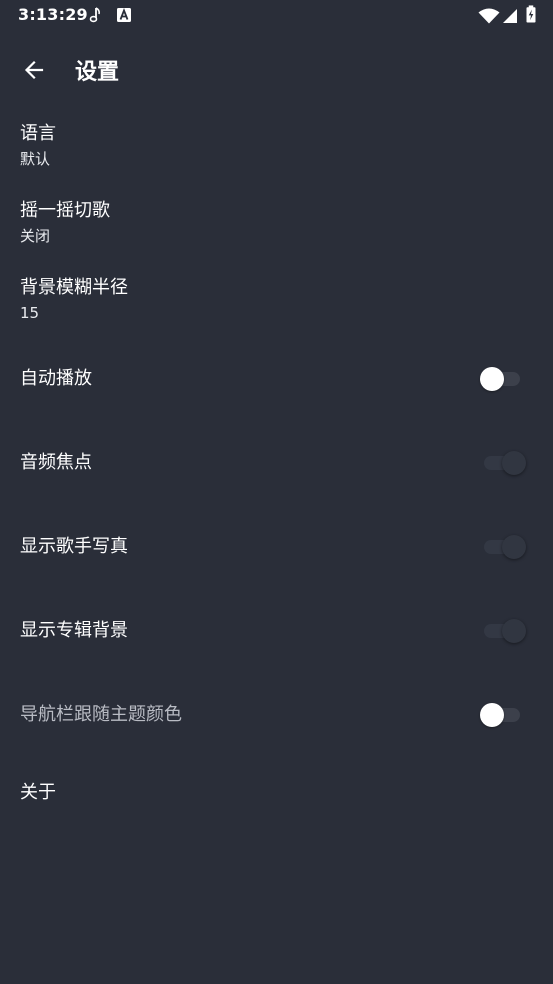 The height and width of the screenshot is (984, 553). I want to click on setting-language-title: 语言, so click(38, 133).